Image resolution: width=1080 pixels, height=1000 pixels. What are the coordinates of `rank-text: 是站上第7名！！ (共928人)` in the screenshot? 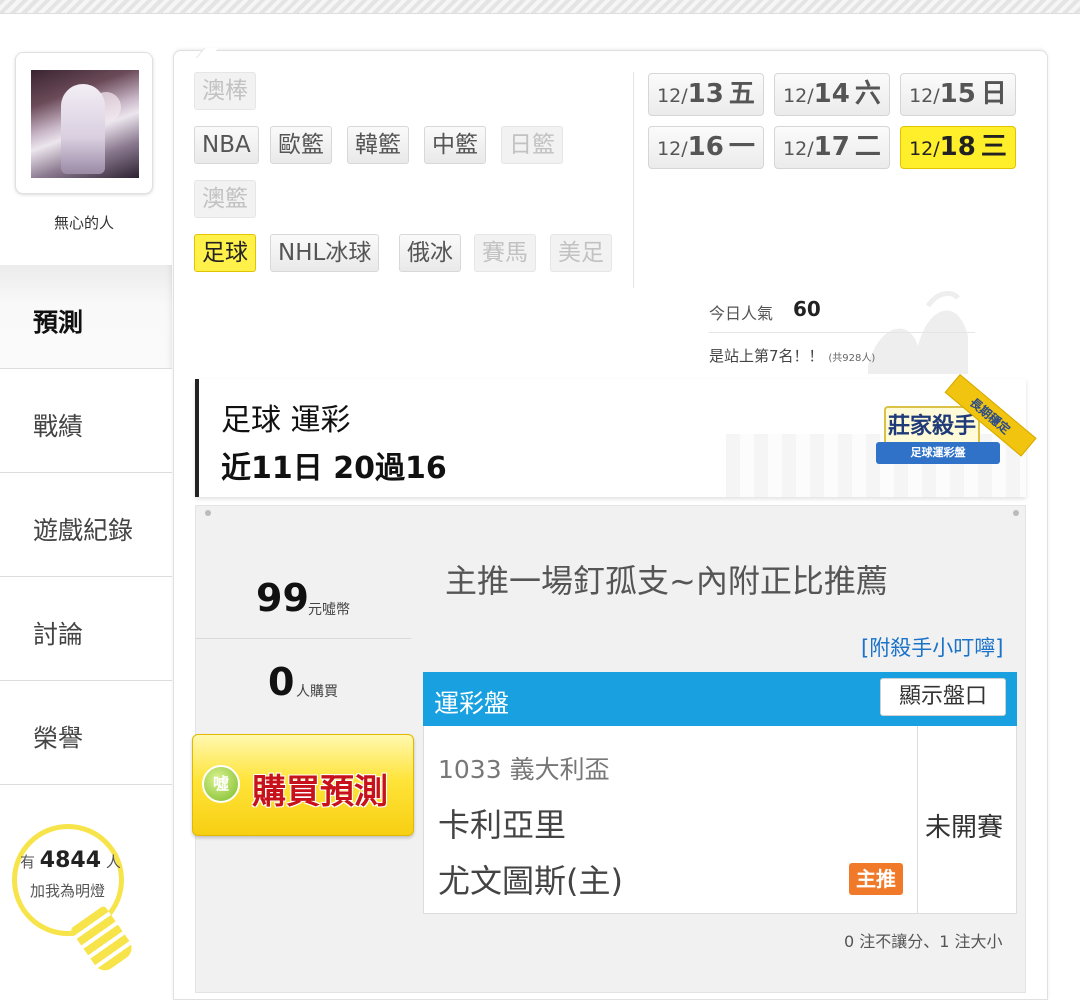 It's located at (792, 355).